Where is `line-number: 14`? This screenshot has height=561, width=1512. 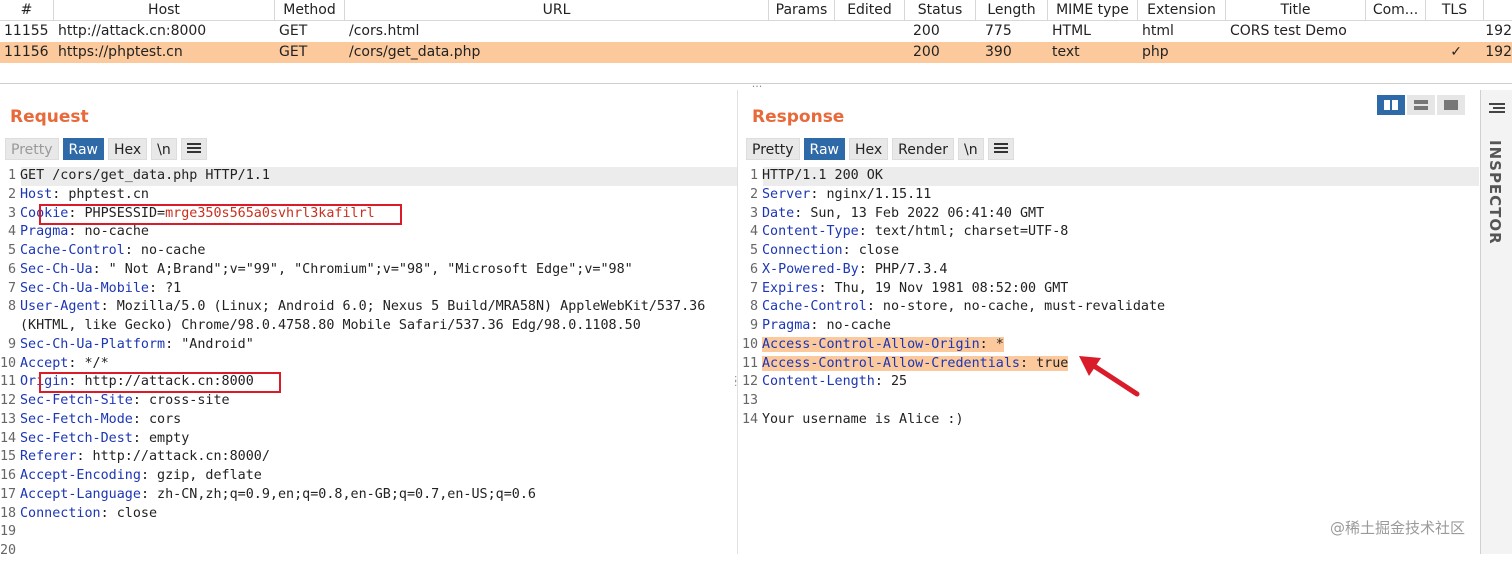
line-number: 14 is located at coordinates (750, 419).